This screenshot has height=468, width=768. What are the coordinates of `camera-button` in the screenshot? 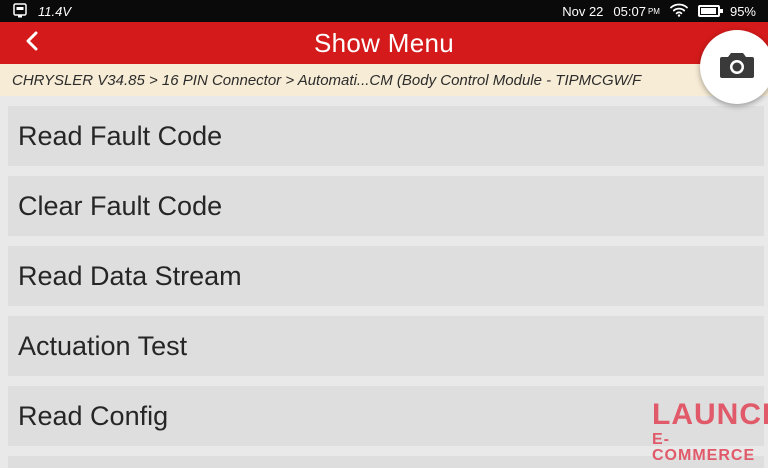 It's located at (734, 67).